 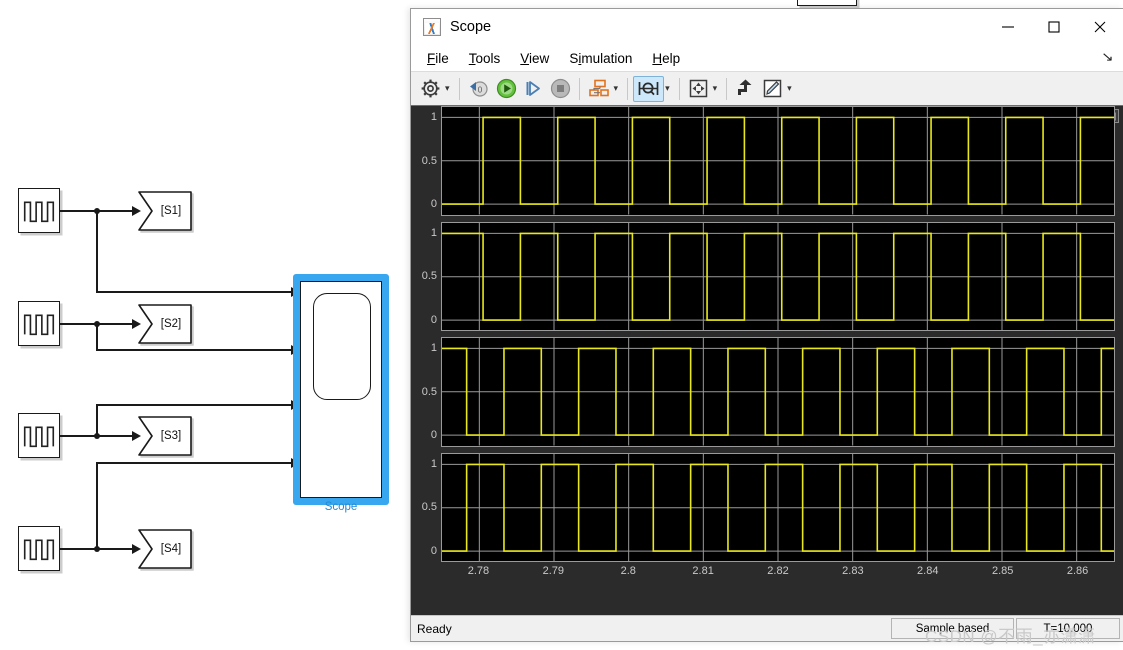 I want to click on wire-pg2-to-scope-port2, so click(x=198, y=350).